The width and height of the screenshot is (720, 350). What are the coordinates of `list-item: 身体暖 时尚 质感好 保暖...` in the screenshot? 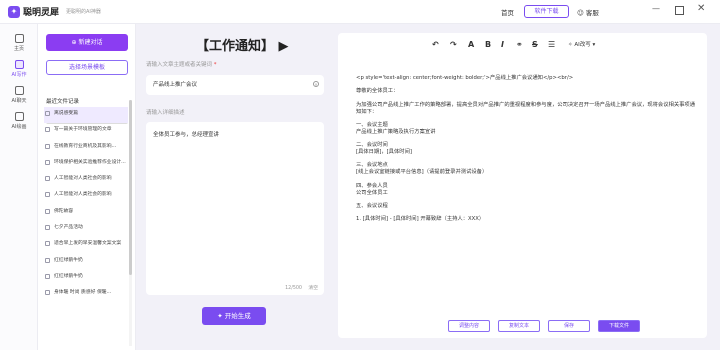 It's located at (86, 294).